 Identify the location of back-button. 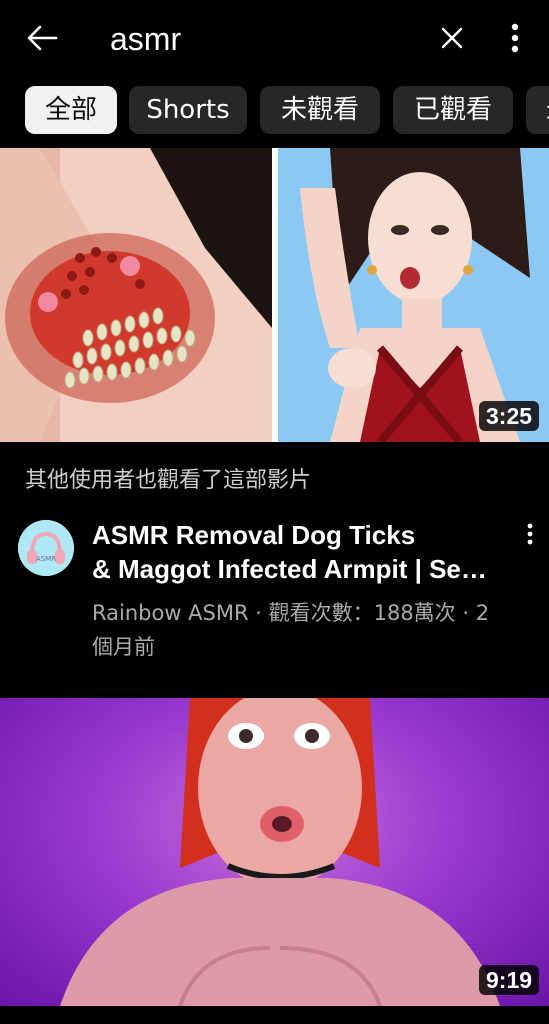
(42, 38).